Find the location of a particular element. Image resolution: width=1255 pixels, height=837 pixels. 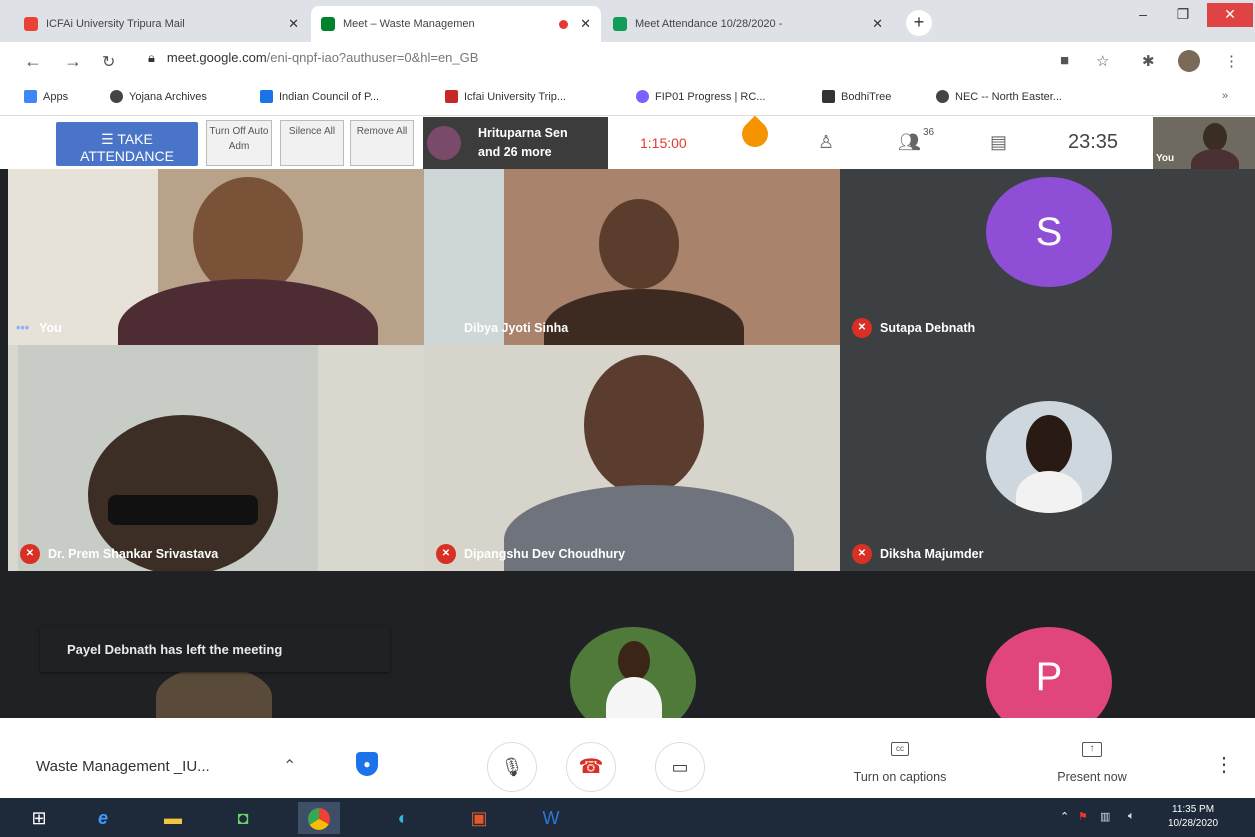

people-icon: 👥︎ is located at coordinates (909, 142).